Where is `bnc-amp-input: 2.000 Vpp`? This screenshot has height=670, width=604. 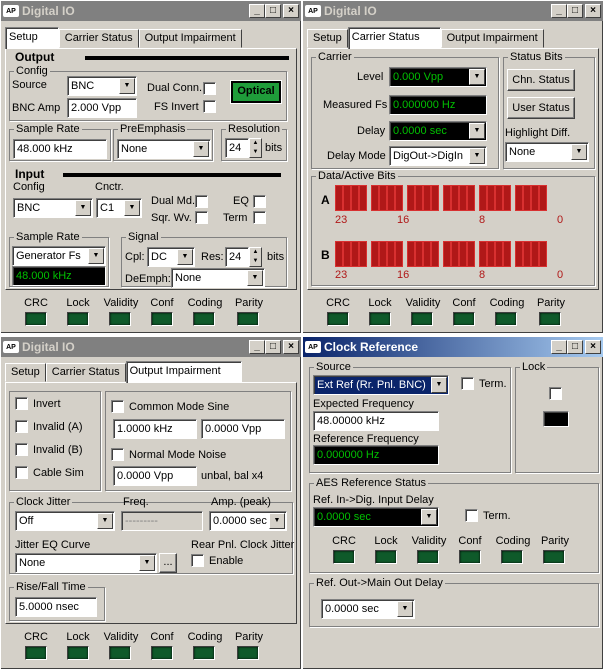 bnc-amp-input: 2.000 Vpp is located at coordinates (102, 108).